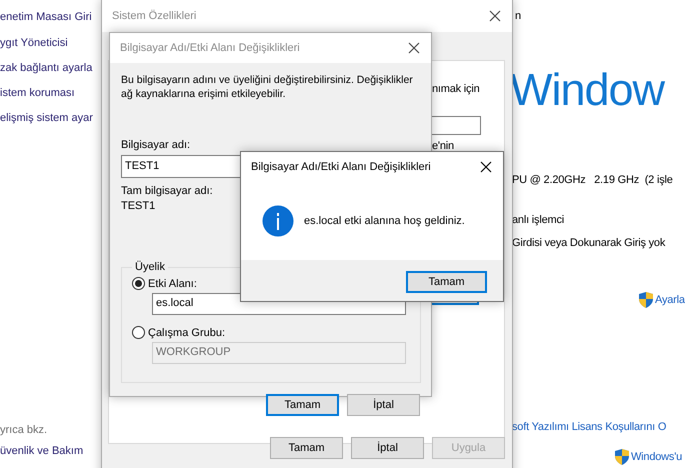 The width and height of the screenshot is (685, 468). I want to click on radio-button: Çalışma Grubu:, so click(269, 332).